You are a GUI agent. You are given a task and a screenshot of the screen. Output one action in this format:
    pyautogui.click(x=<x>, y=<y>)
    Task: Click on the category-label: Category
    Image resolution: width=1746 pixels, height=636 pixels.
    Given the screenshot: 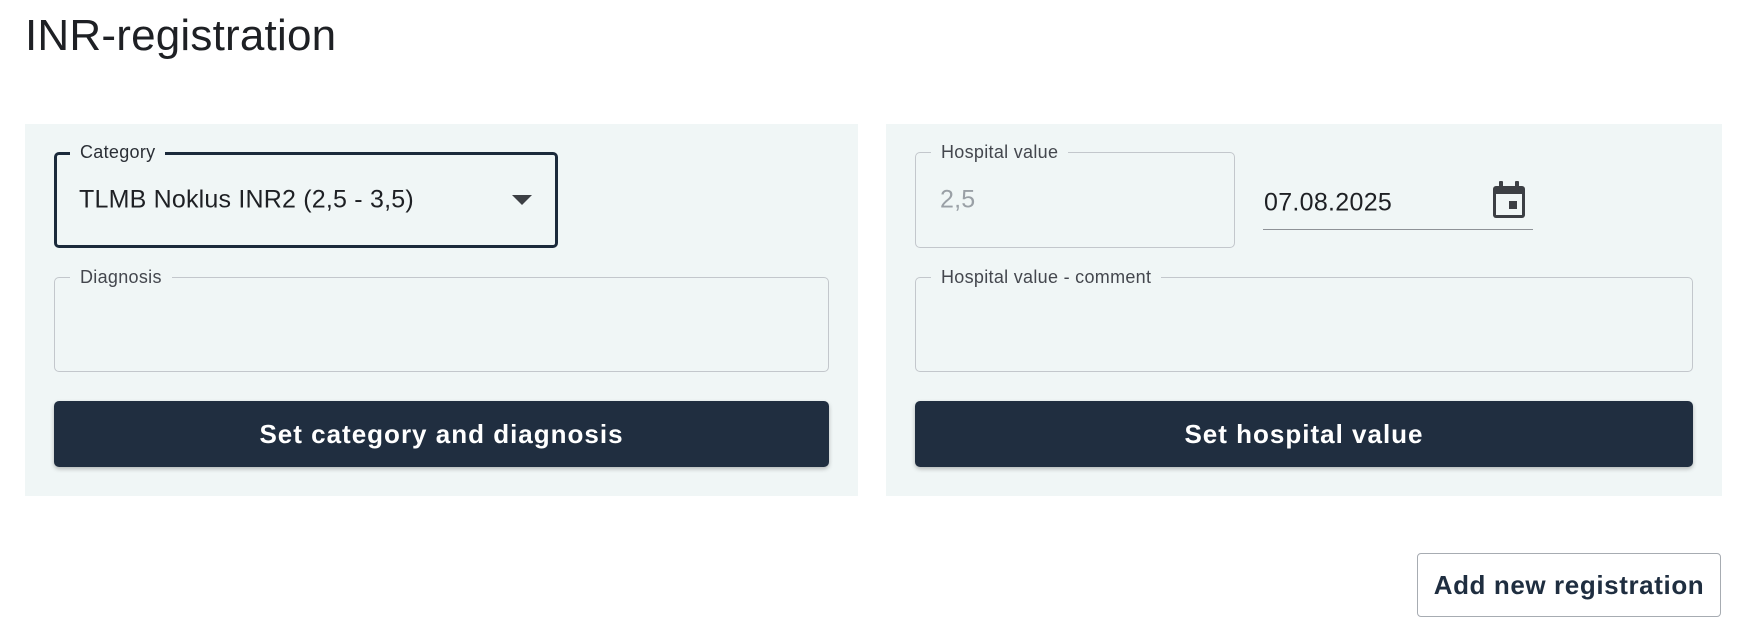 What is the action you would take?
    pyautogui.click(x=118, y=152)
    